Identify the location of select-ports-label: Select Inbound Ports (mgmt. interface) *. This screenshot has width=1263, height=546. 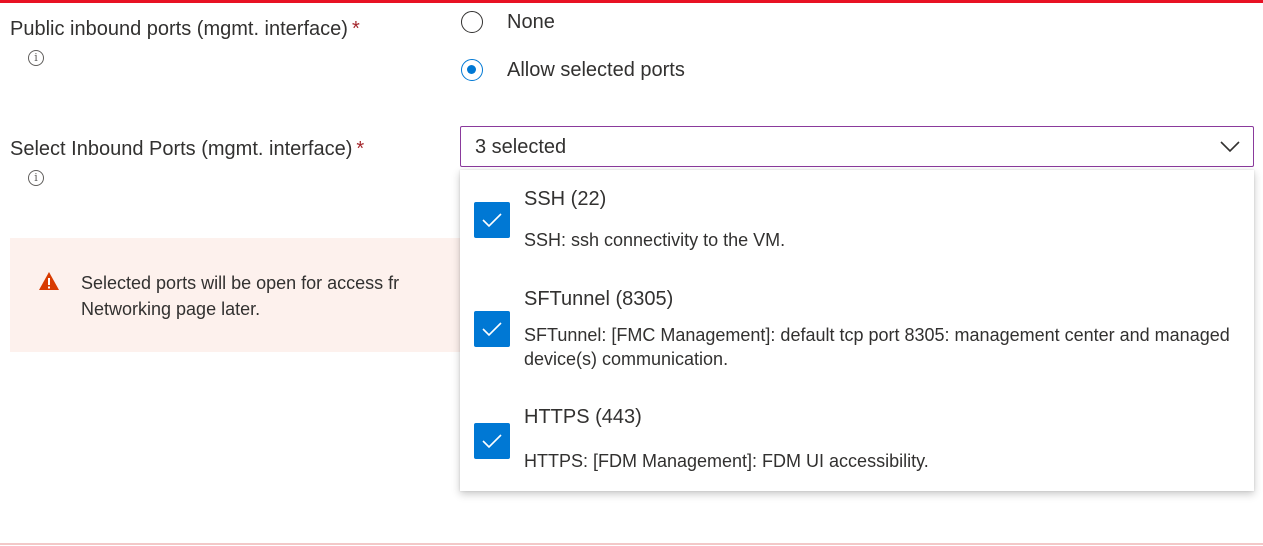
(187, 149).